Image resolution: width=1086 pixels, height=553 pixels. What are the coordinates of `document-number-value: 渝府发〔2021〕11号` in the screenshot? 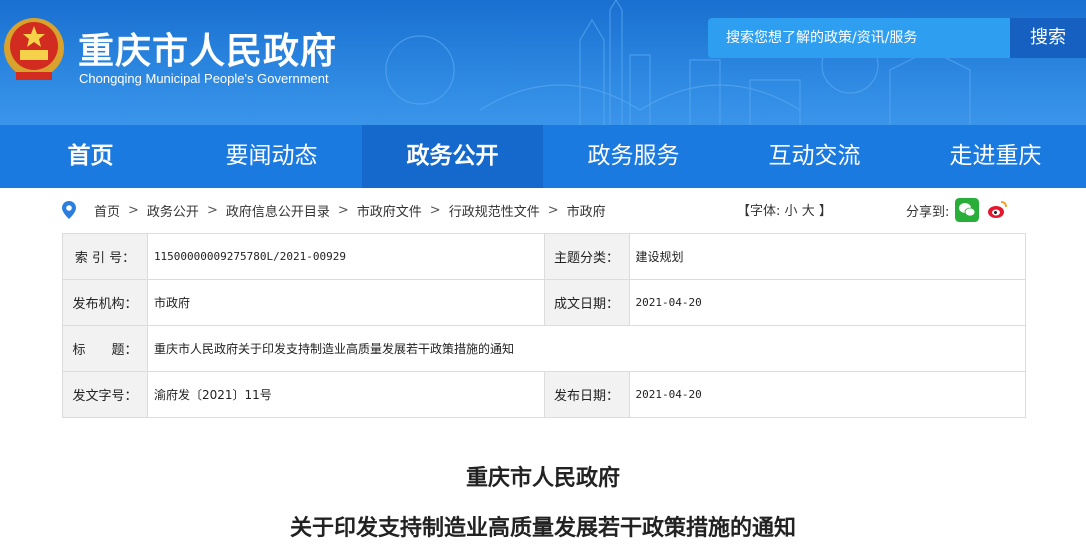 It's located at (345, 394).